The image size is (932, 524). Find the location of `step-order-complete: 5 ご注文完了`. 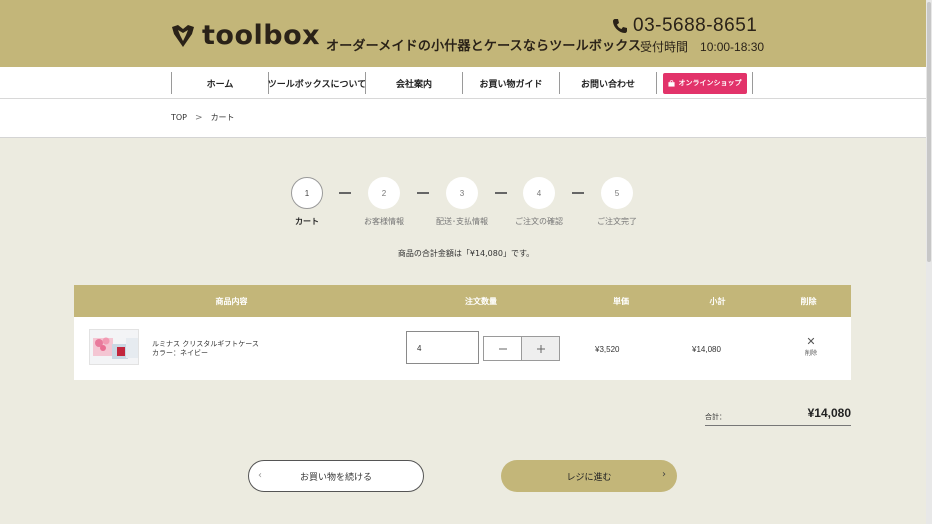

step-order-complete: 5 ご注文完了 is located at coordinates (617, 202).